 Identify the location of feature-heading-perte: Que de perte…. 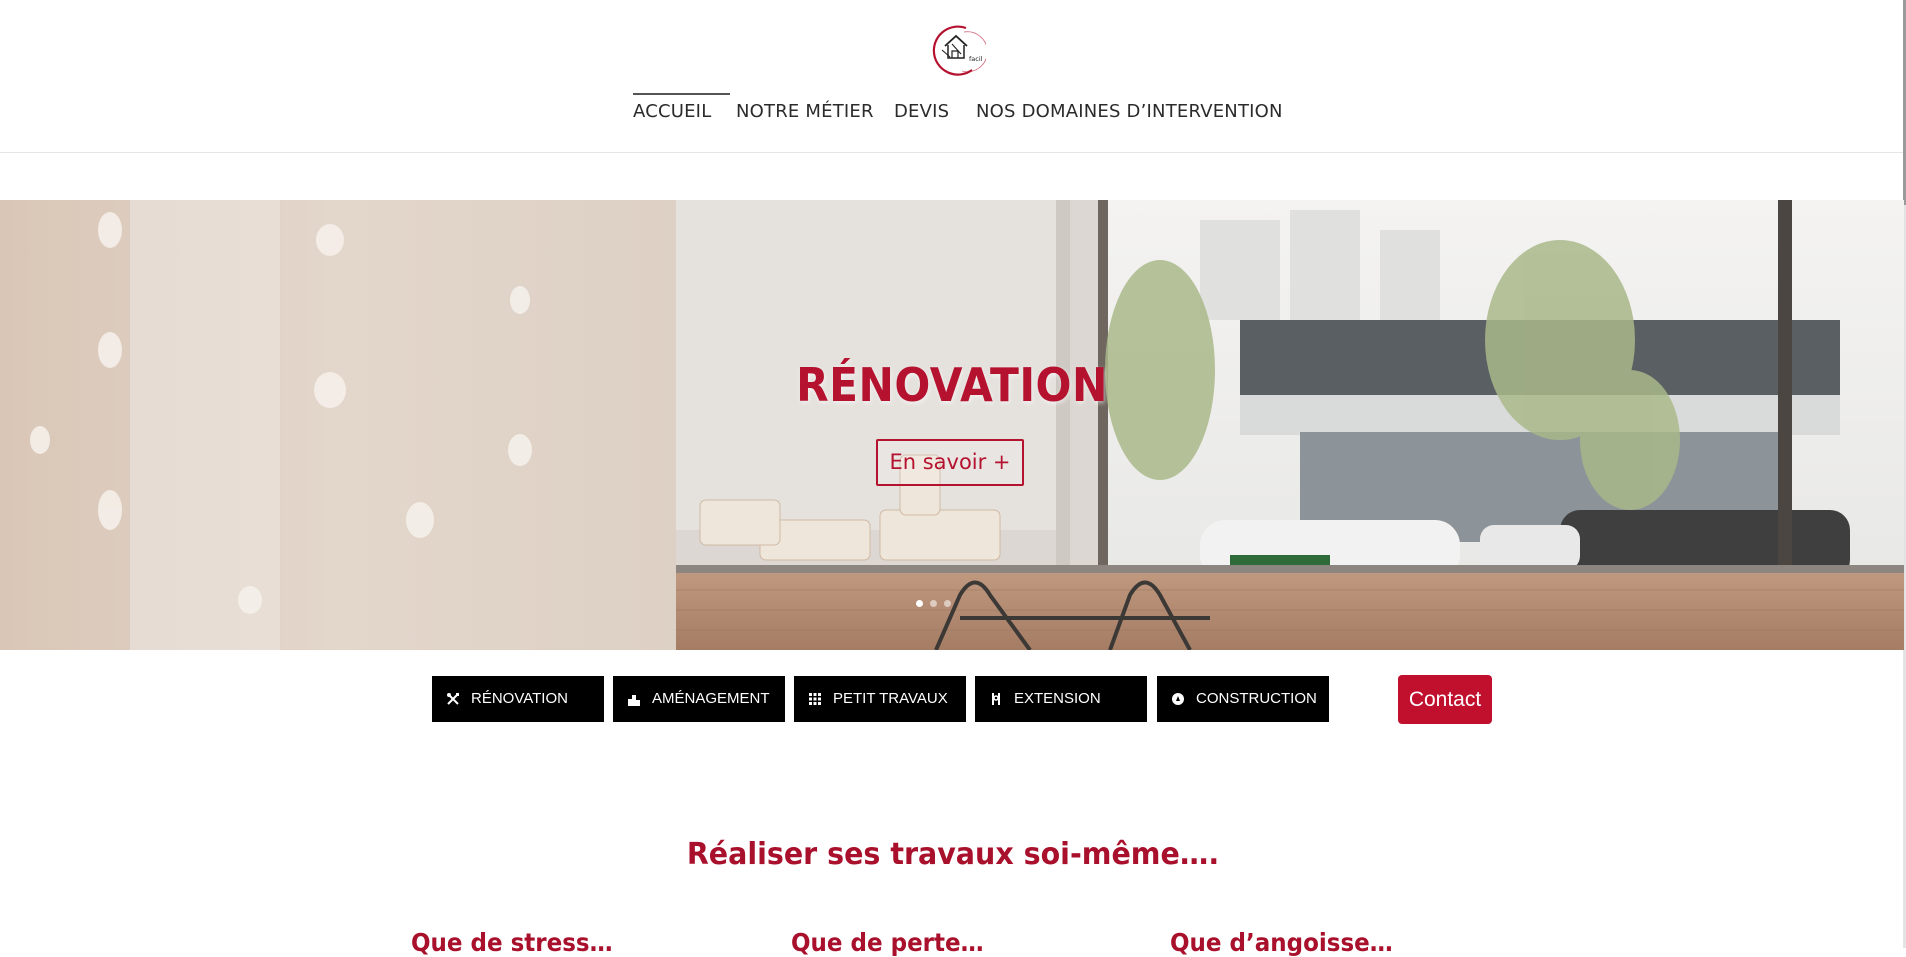
(887, 942).